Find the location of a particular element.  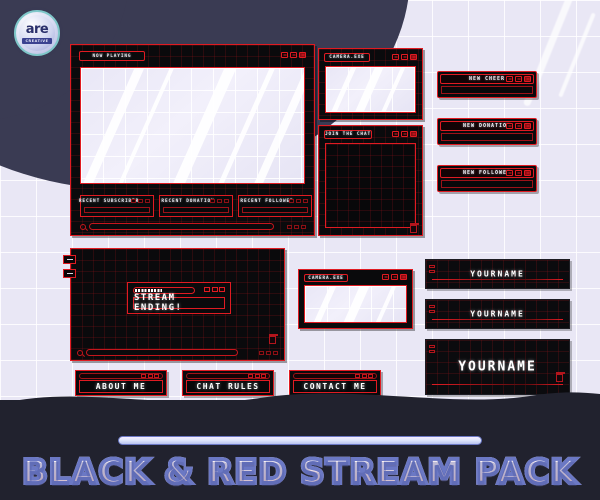

side-button-two is located at coordinates (69, 273).